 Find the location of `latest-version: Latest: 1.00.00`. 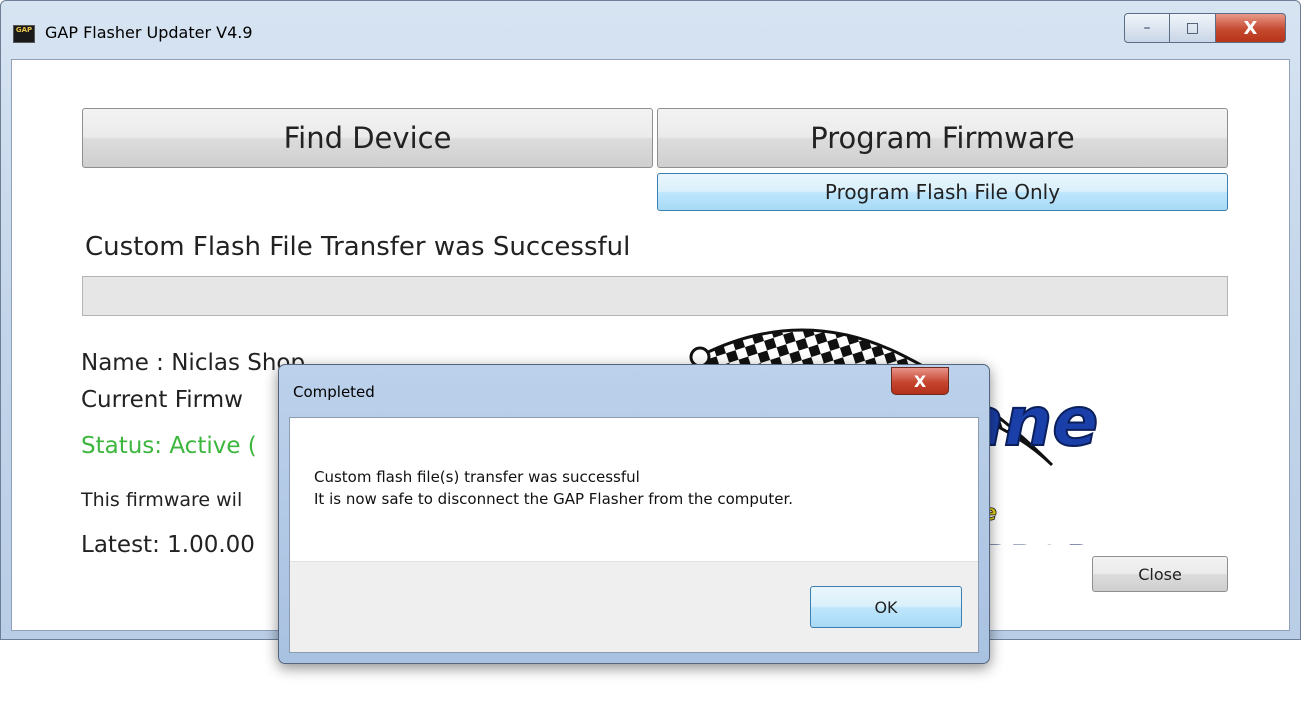

latest-version: Latest: 1.00.00 is located at coordinates (168, 545).